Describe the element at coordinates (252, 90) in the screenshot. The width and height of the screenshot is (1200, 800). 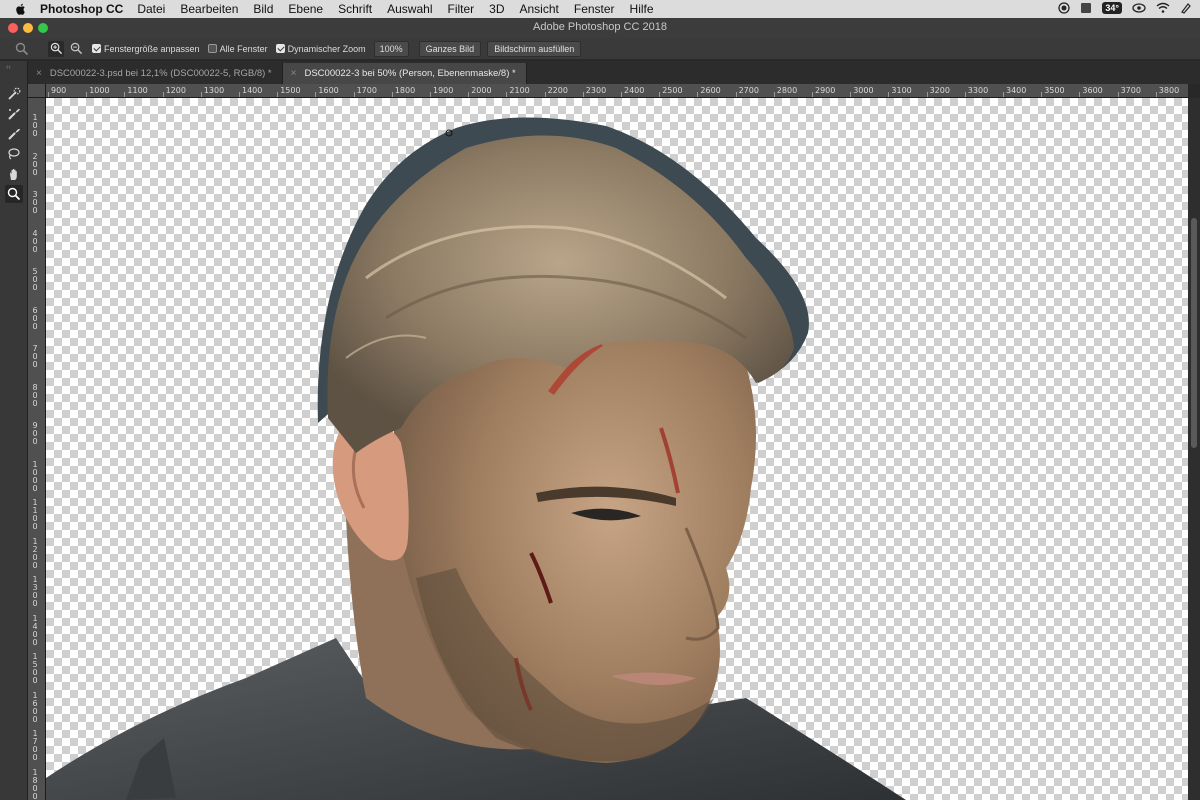
I see `ruler-label: 1400` at that location.